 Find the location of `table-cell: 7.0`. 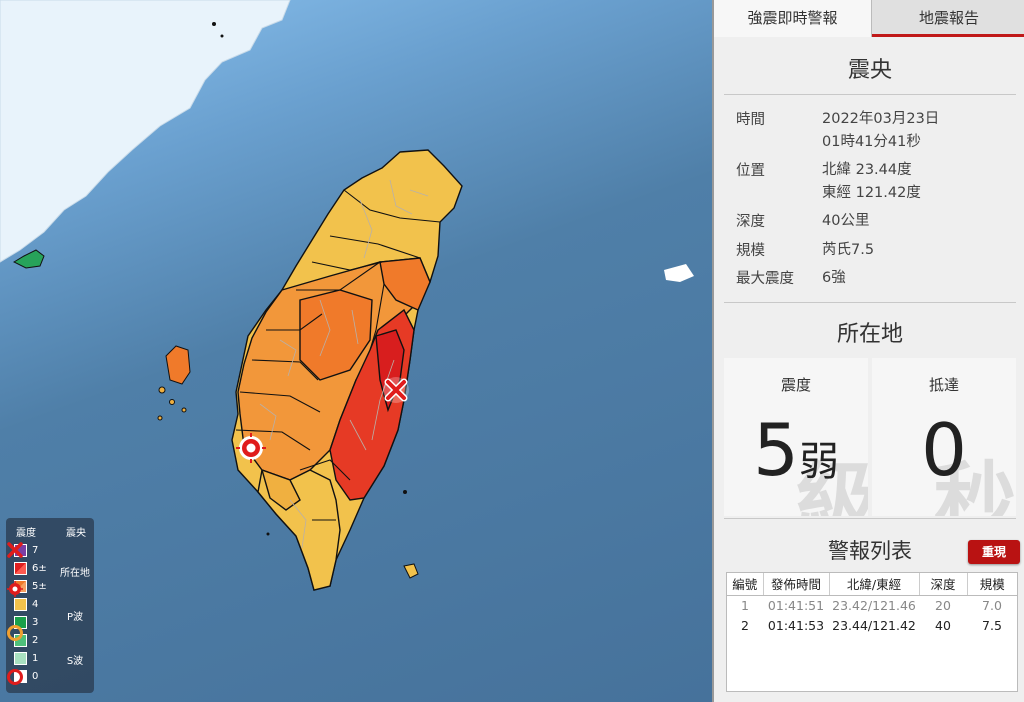

table-cell: 7.0 is located at coordinates (992, 605).